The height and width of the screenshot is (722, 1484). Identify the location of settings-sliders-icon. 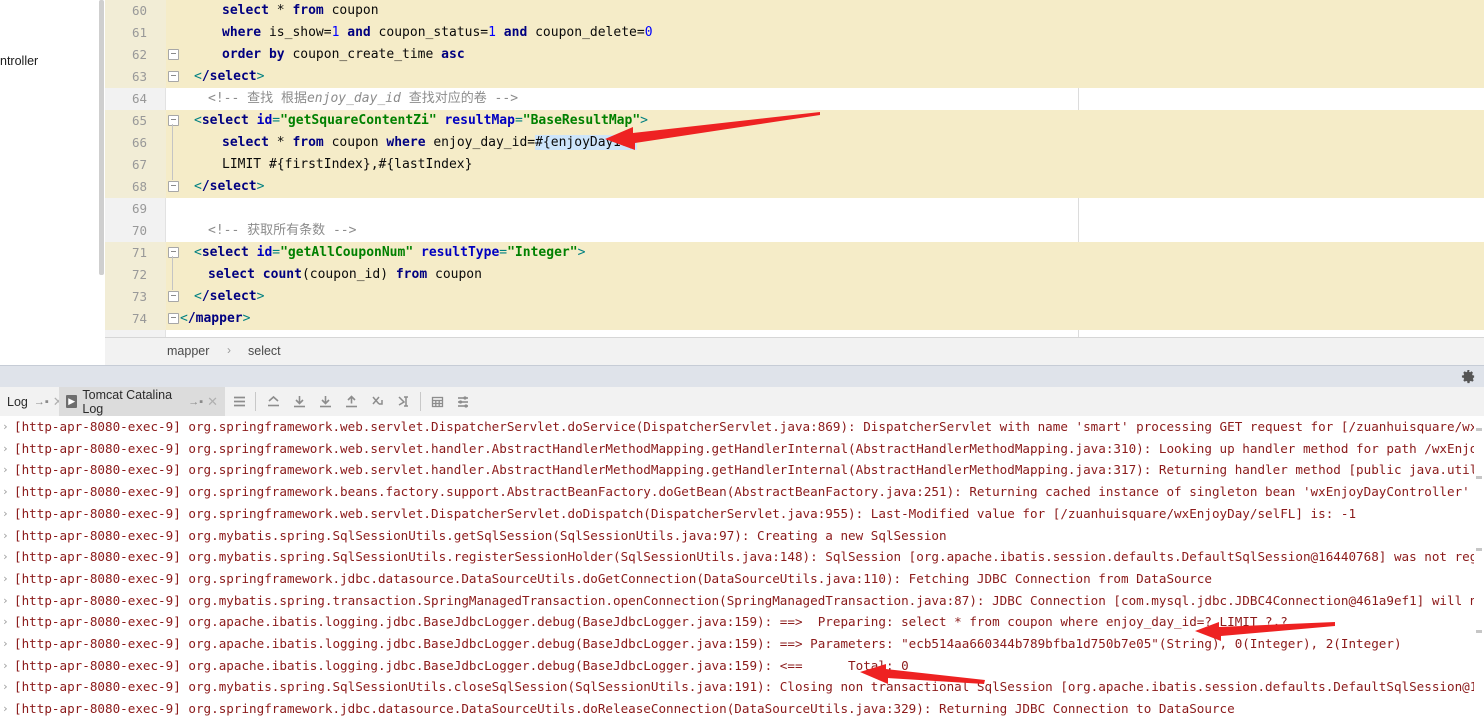
(463, 401).